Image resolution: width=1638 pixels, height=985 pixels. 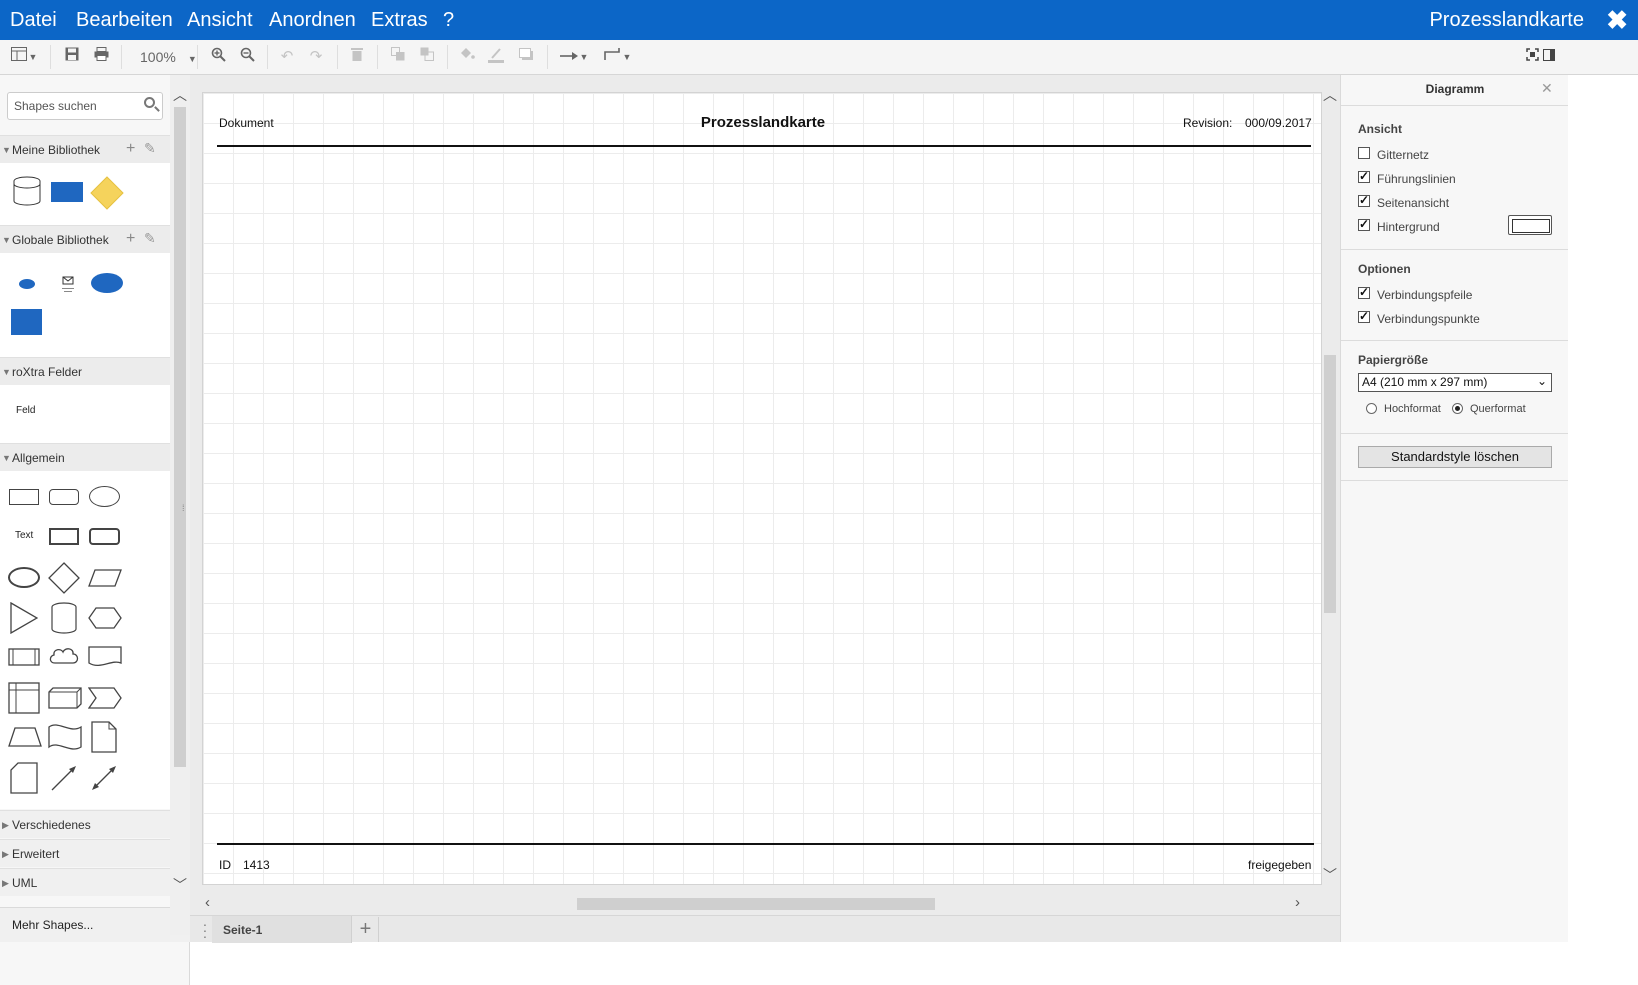 What do you see at coordinates (85, 882) in the screenshot?
I see `section-uml: ▶ UML` at bounding box center [85, 882].